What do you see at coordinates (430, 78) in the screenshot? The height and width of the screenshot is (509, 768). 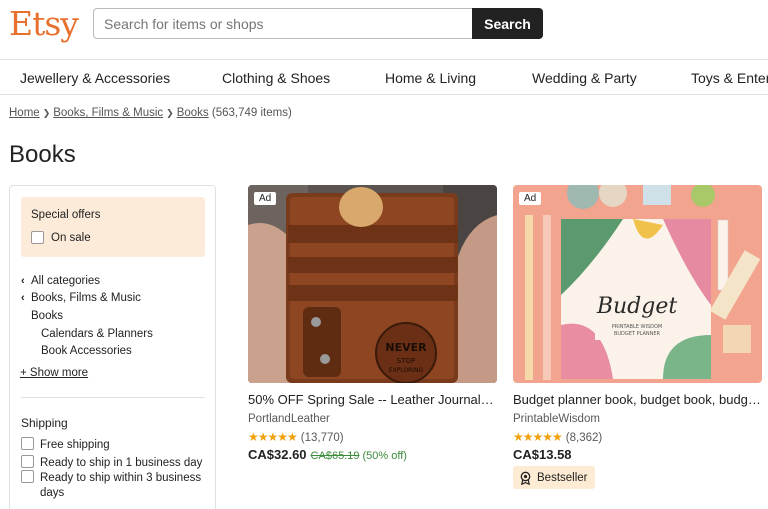 I see `nav-item-home: Home & Living` at bounding box center [430, 78].